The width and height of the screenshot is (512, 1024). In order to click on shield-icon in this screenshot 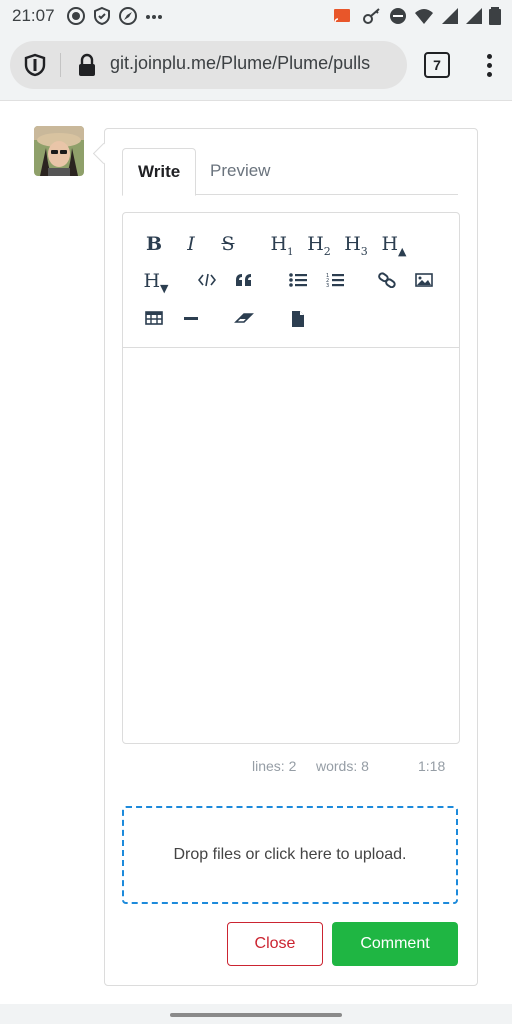, I will do `click(35, 65)`.